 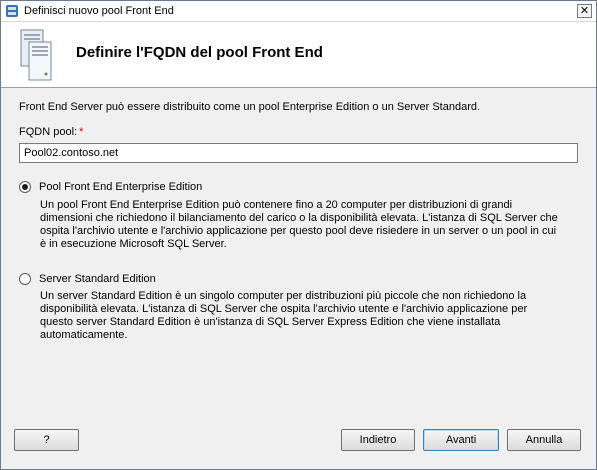 I want to click on wizard-header: Definire l'FQDN del pool Front End, so click(x=298, y=55).